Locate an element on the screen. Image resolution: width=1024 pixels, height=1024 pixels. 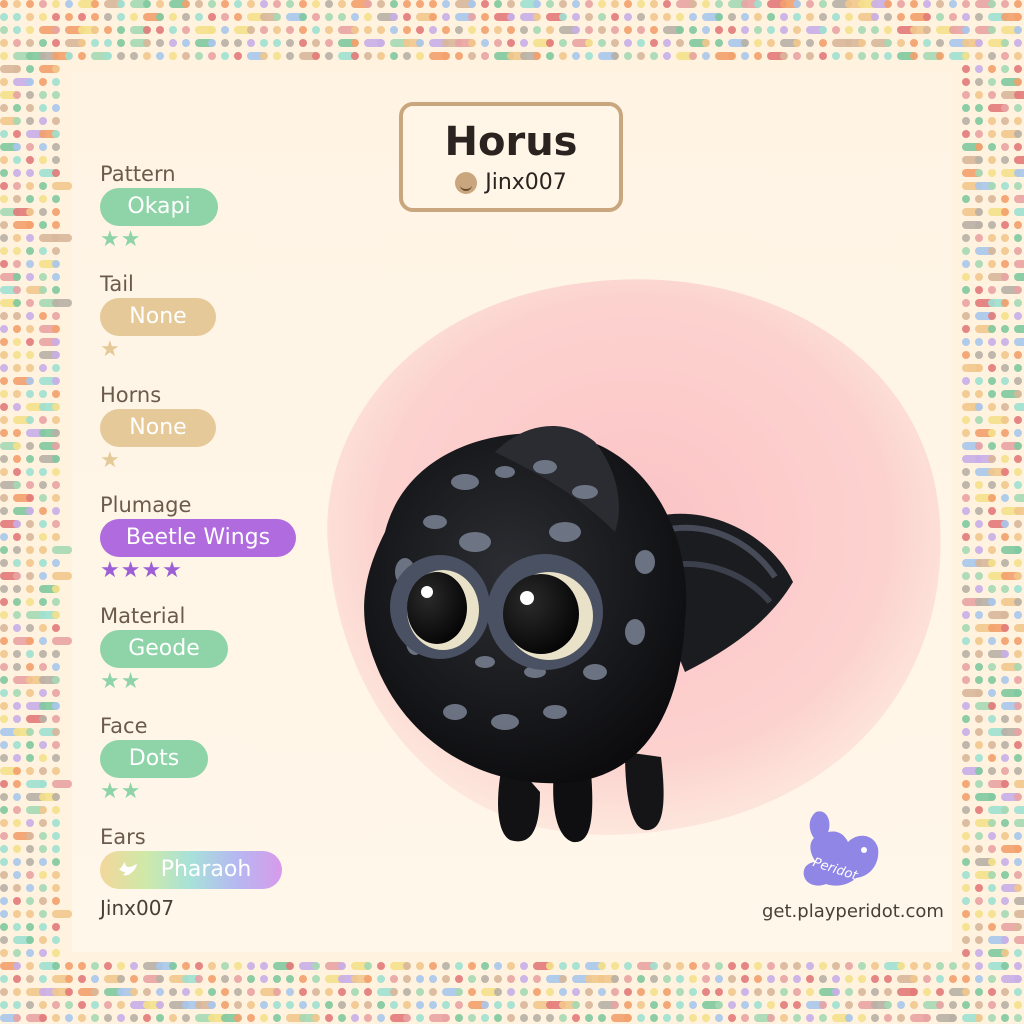
trait-material: Material Geode ★★ is located at coordinates (164, 649).